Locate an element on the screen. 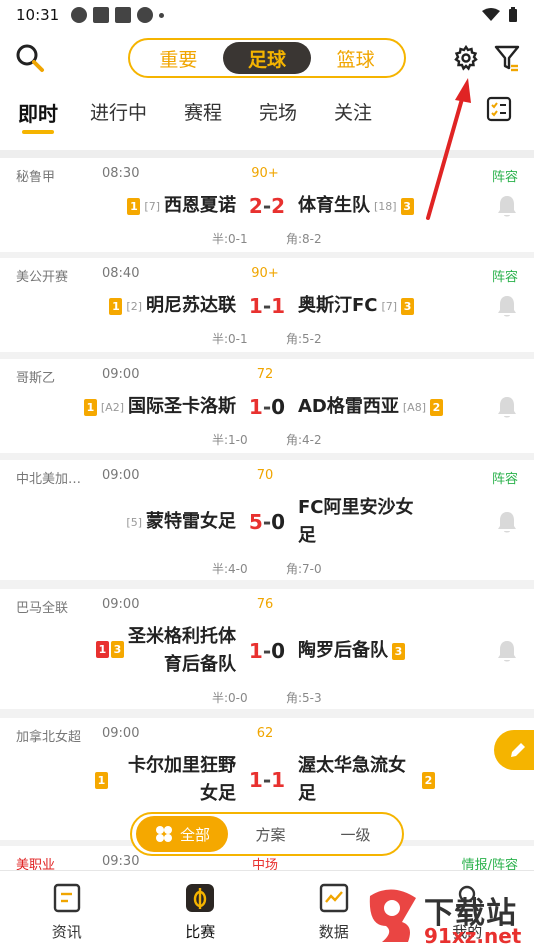 Image resolution: width=534 pixels, height=950 pixels. header: 重要 足球 篮球 即时 进行中 赛程 完场 关注 is located at coordinates (267, 90).